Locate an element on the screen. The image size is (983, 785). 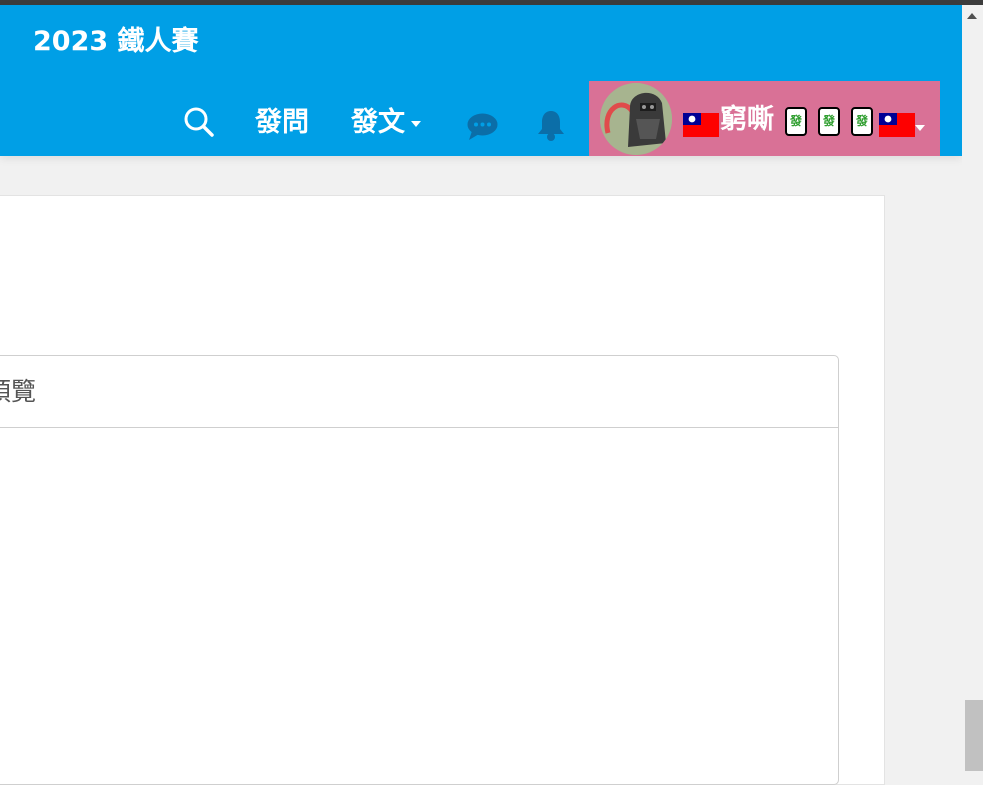
bell-icon is located at coordinates (551, 125).